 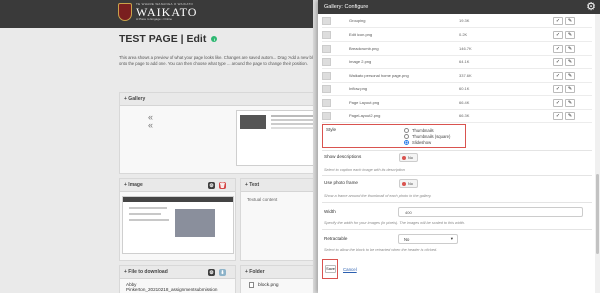 What do you see at coordinates (417, 142) in the screenshot?
I see `style-option-slideshow: Slideshow` at bounding box center [417, 142].